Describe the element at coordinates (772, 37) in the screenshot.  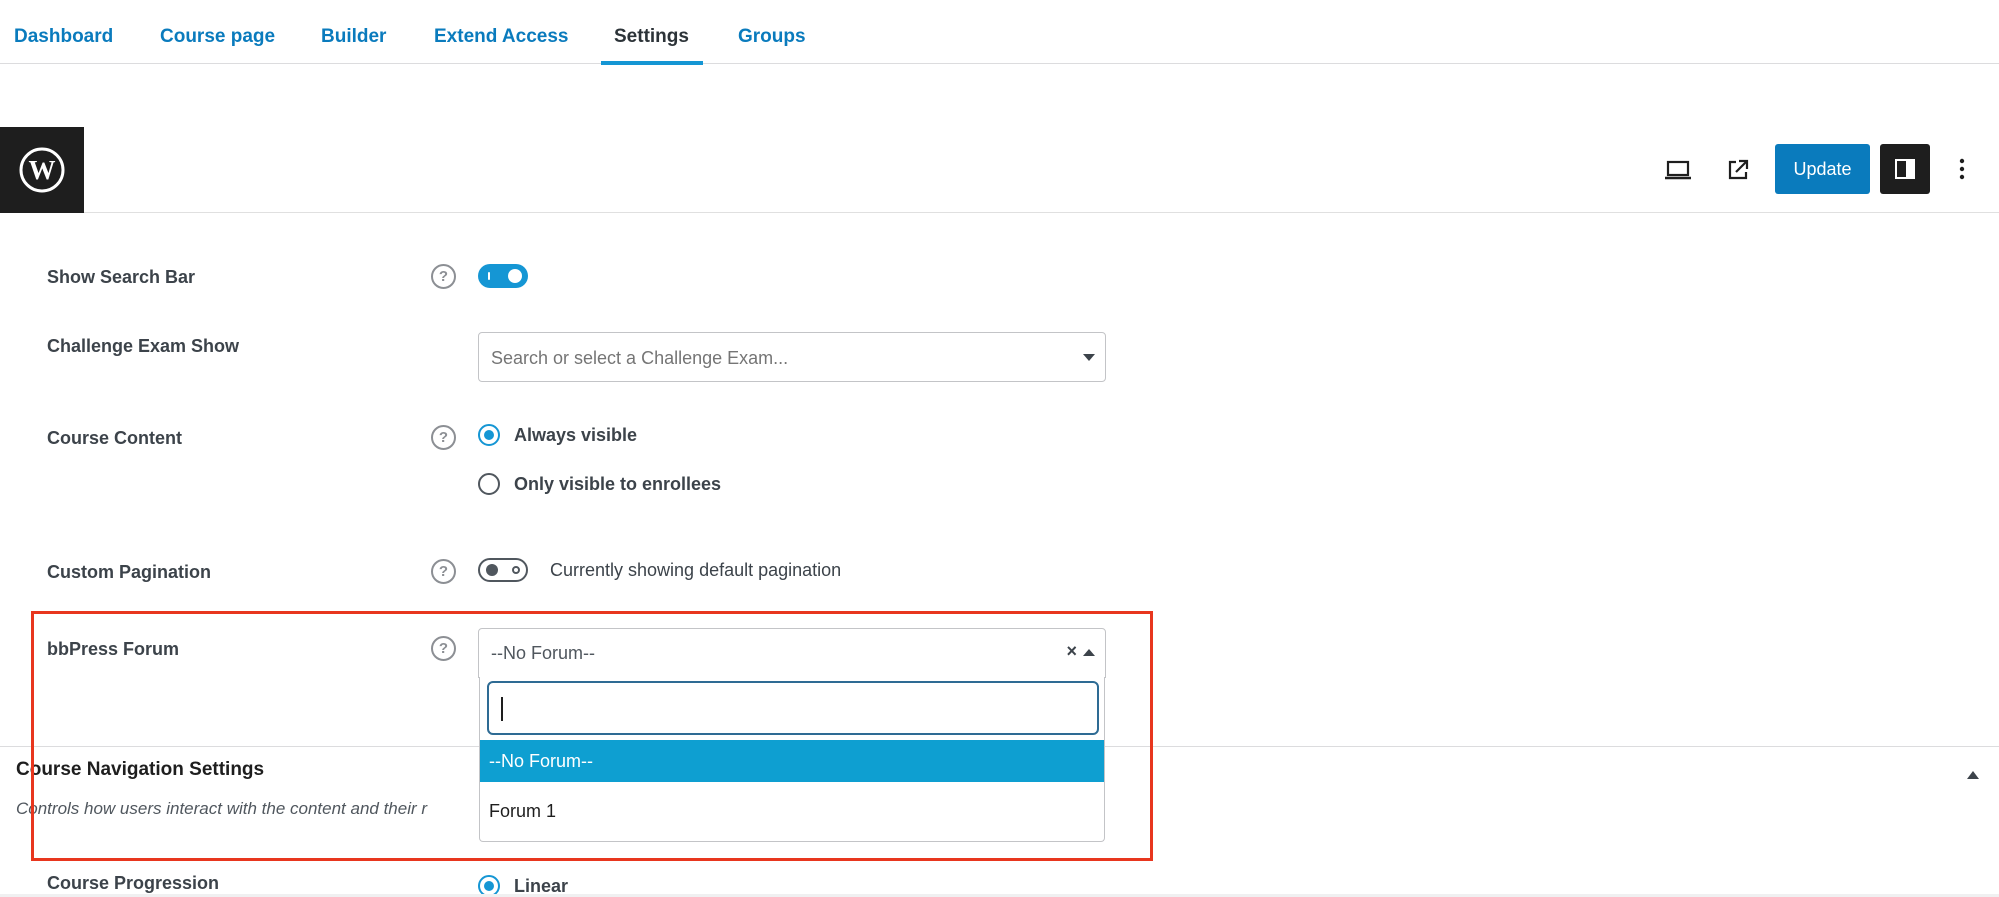
I see `tab-groups: Groups` at that location.